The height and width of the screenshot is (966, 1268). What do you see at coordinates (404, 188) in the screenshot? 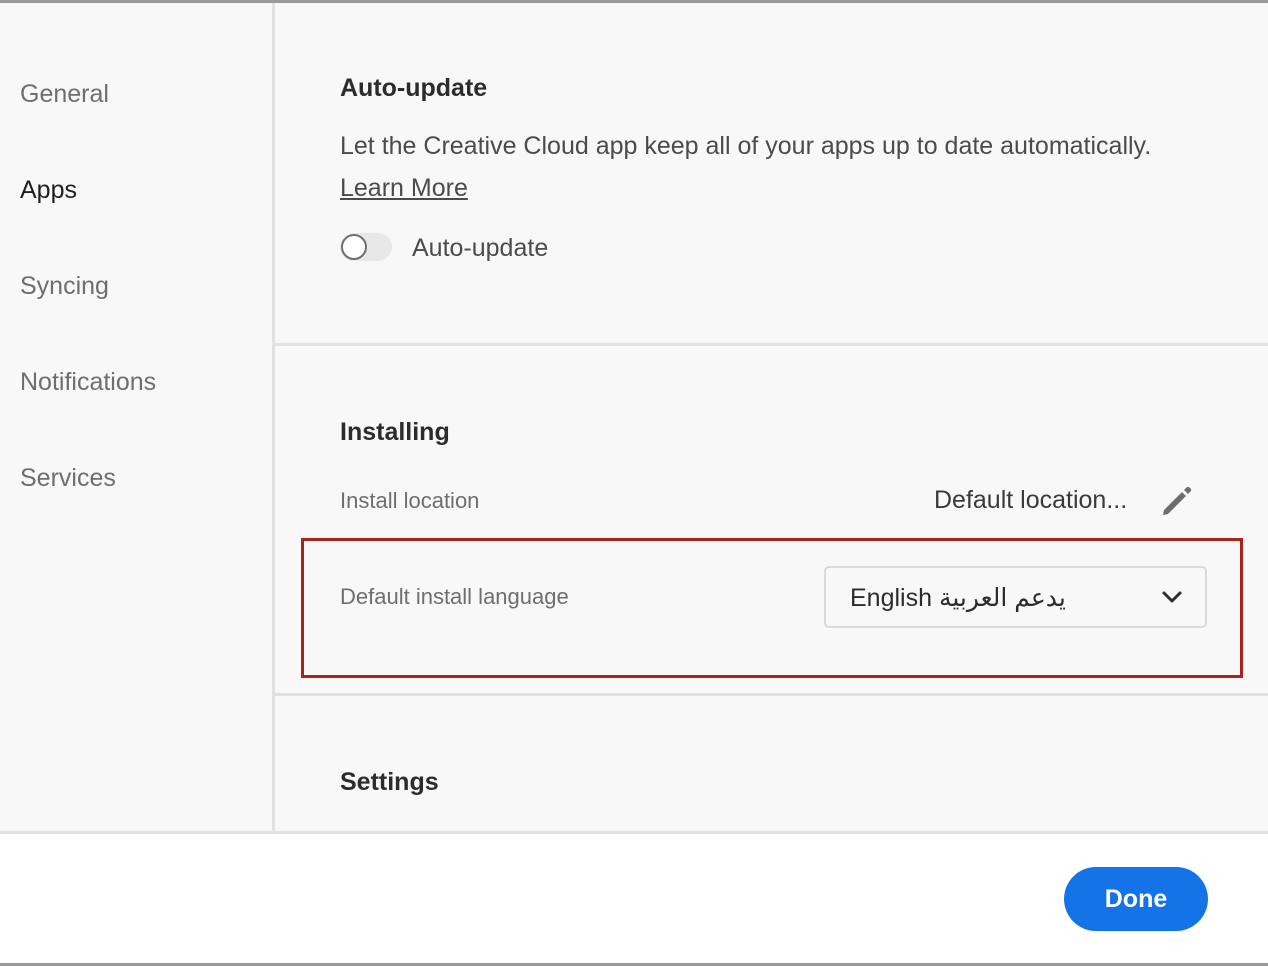
I see `learn-more-link: Learn More` at bounding box center [404, 188].